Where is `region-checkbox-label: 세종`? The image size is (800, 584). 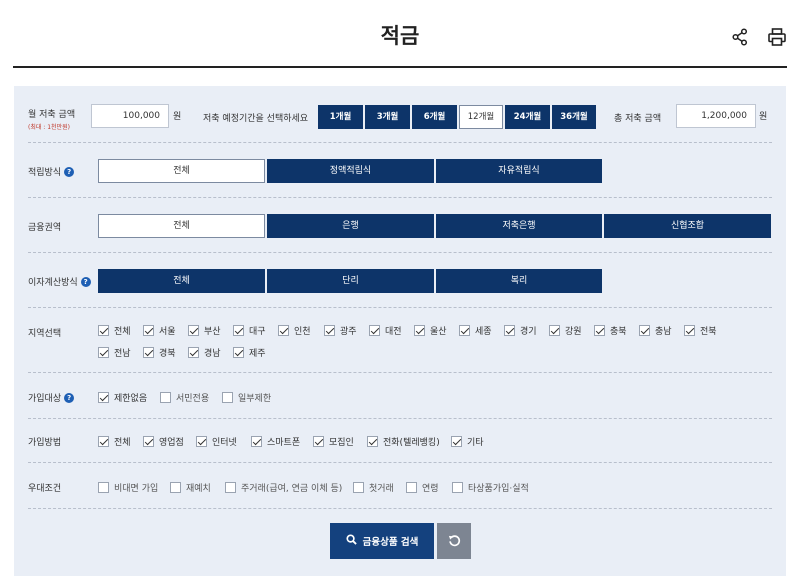 region-checkbox-label: 세종 is located at coordinates (483, 332).